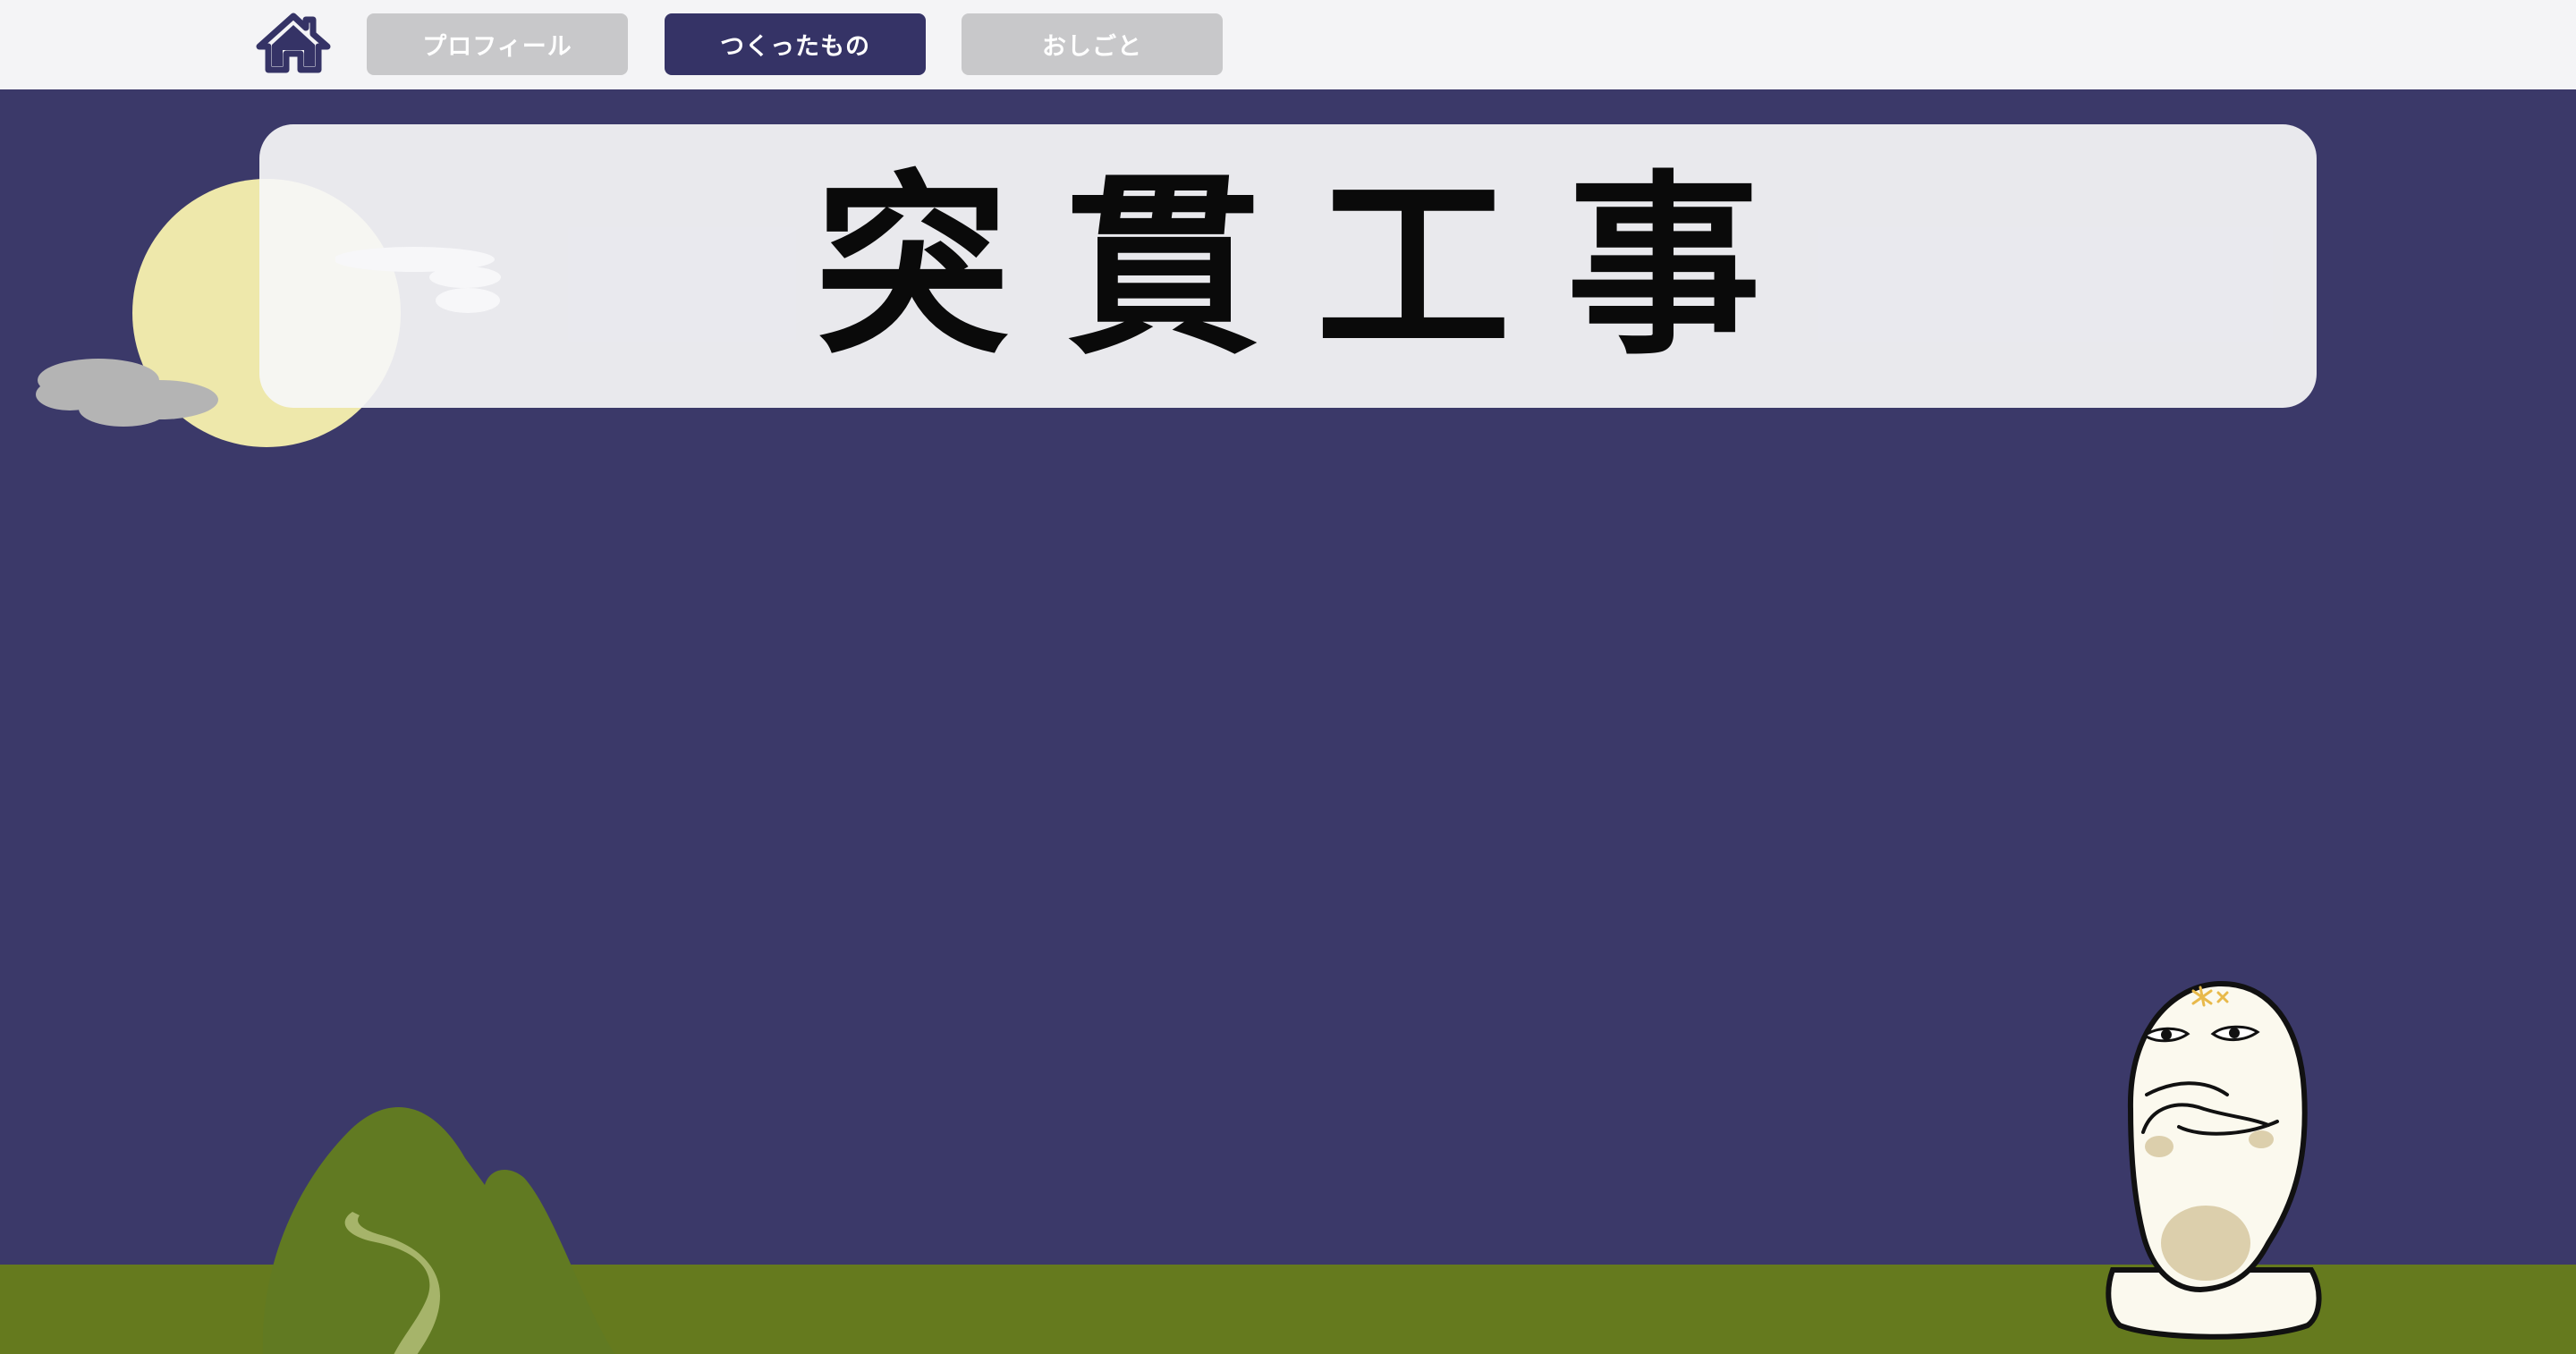  I want to click on home-button, so click(293, 43).